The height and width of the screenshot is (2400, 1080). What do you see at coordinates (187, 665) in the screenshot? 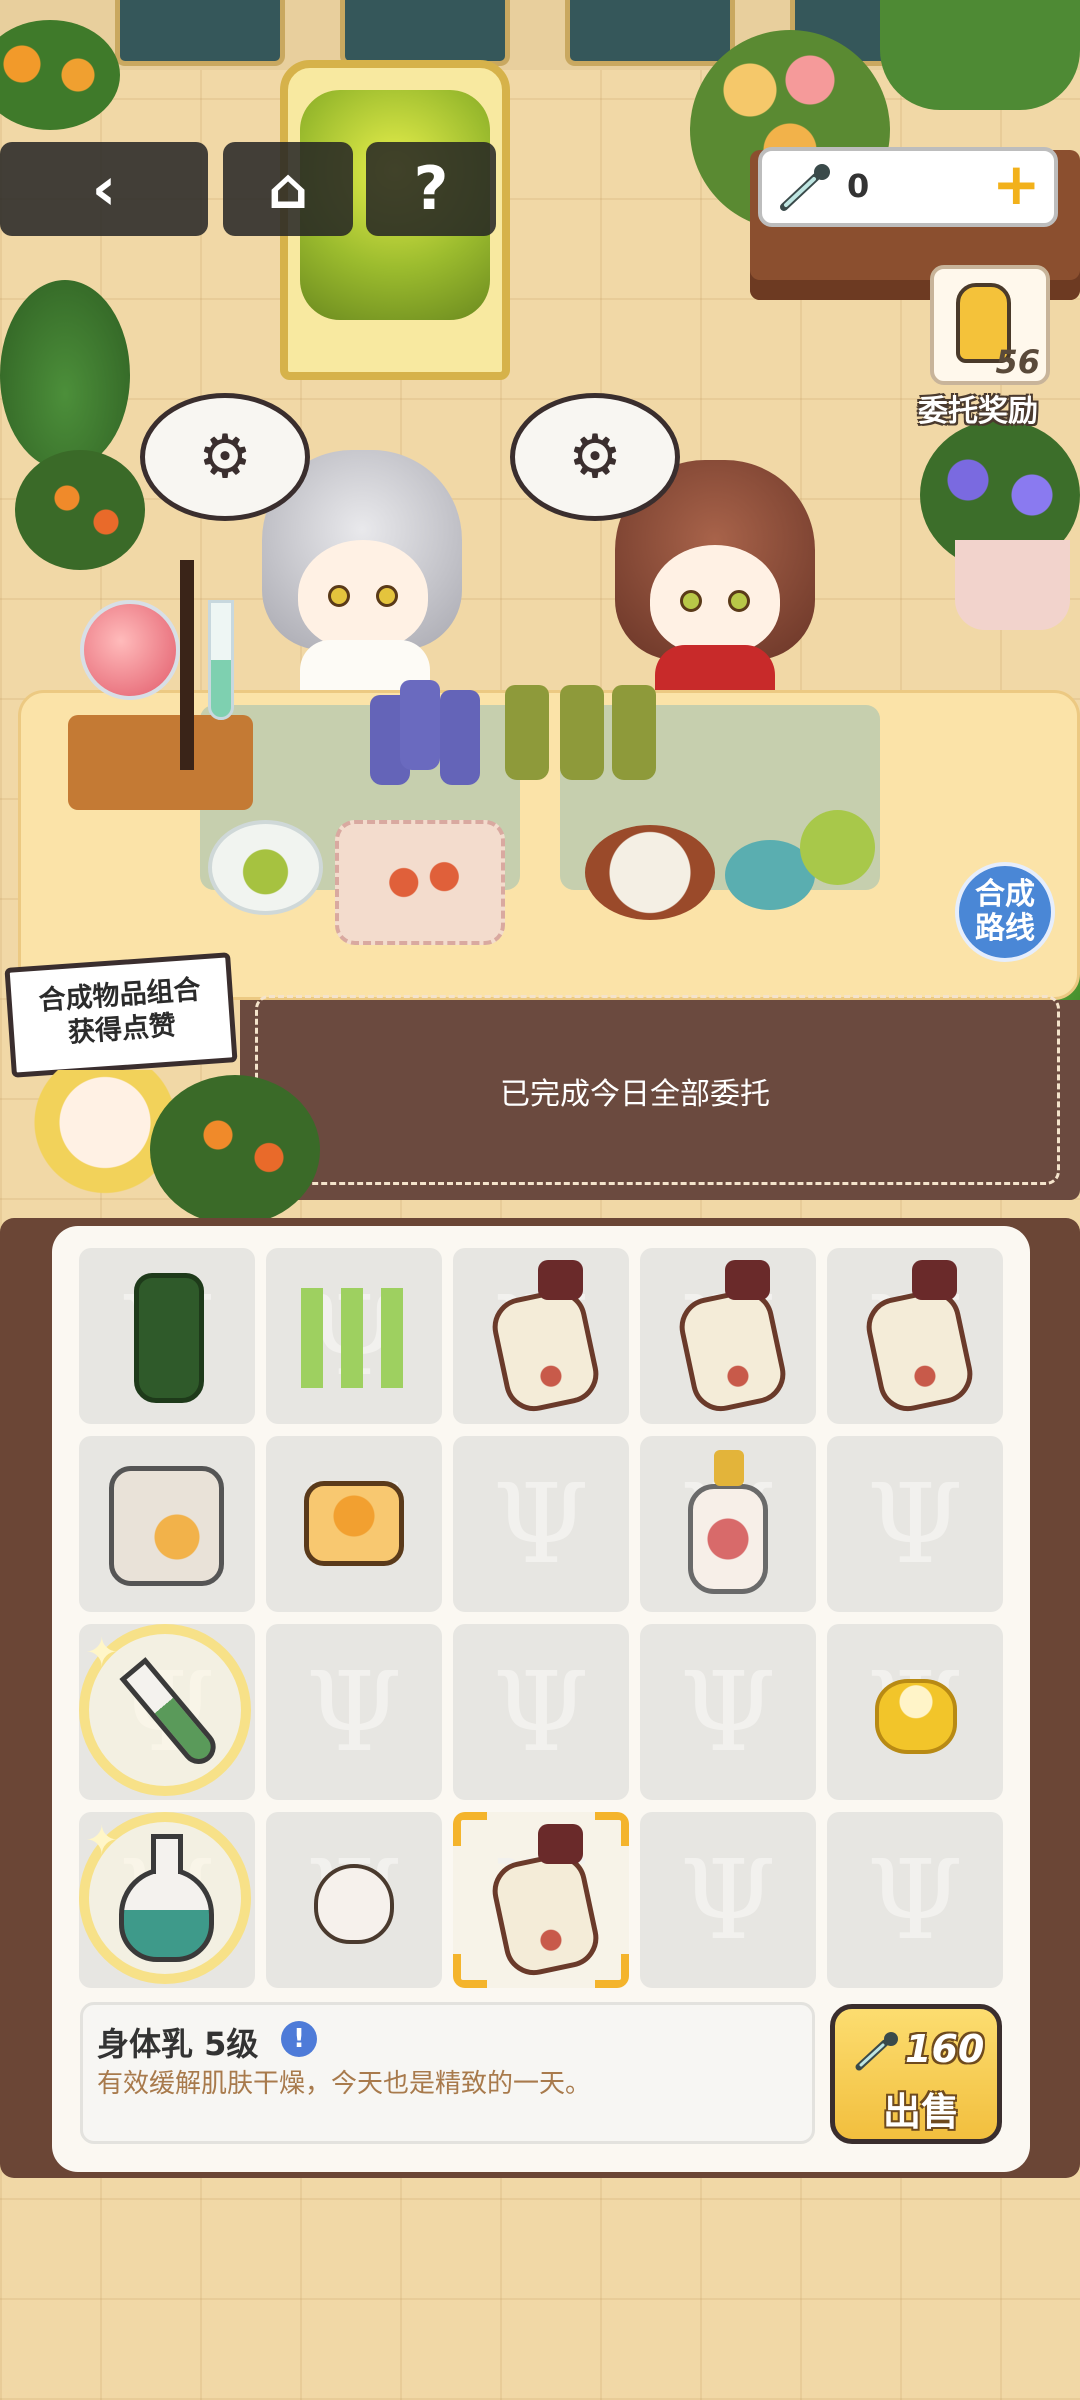
I see `lab-stand-rod` at bounding box center [187, 665].